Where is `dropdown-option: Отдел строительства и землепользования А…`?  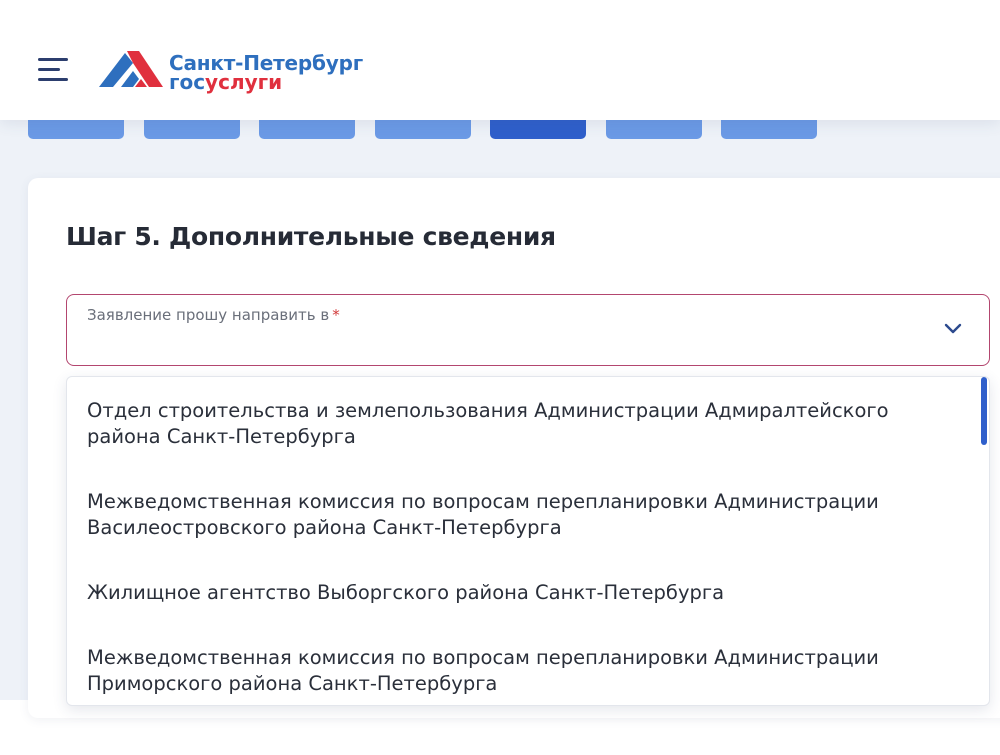
dropdown-option: Отдел строительства и землепользования А… is located at coordinates (517, 424).